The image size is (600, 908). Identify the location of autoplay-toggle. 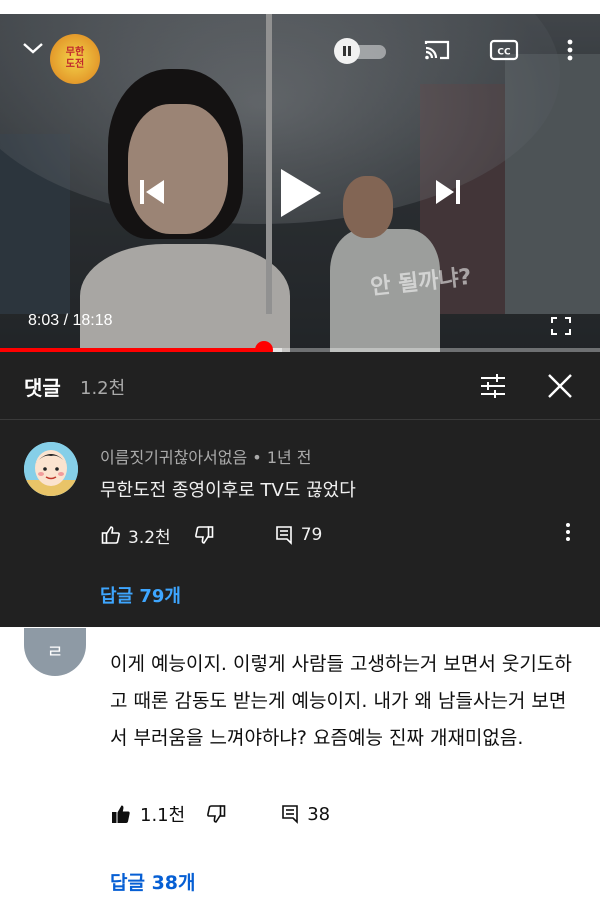
(361, 51).